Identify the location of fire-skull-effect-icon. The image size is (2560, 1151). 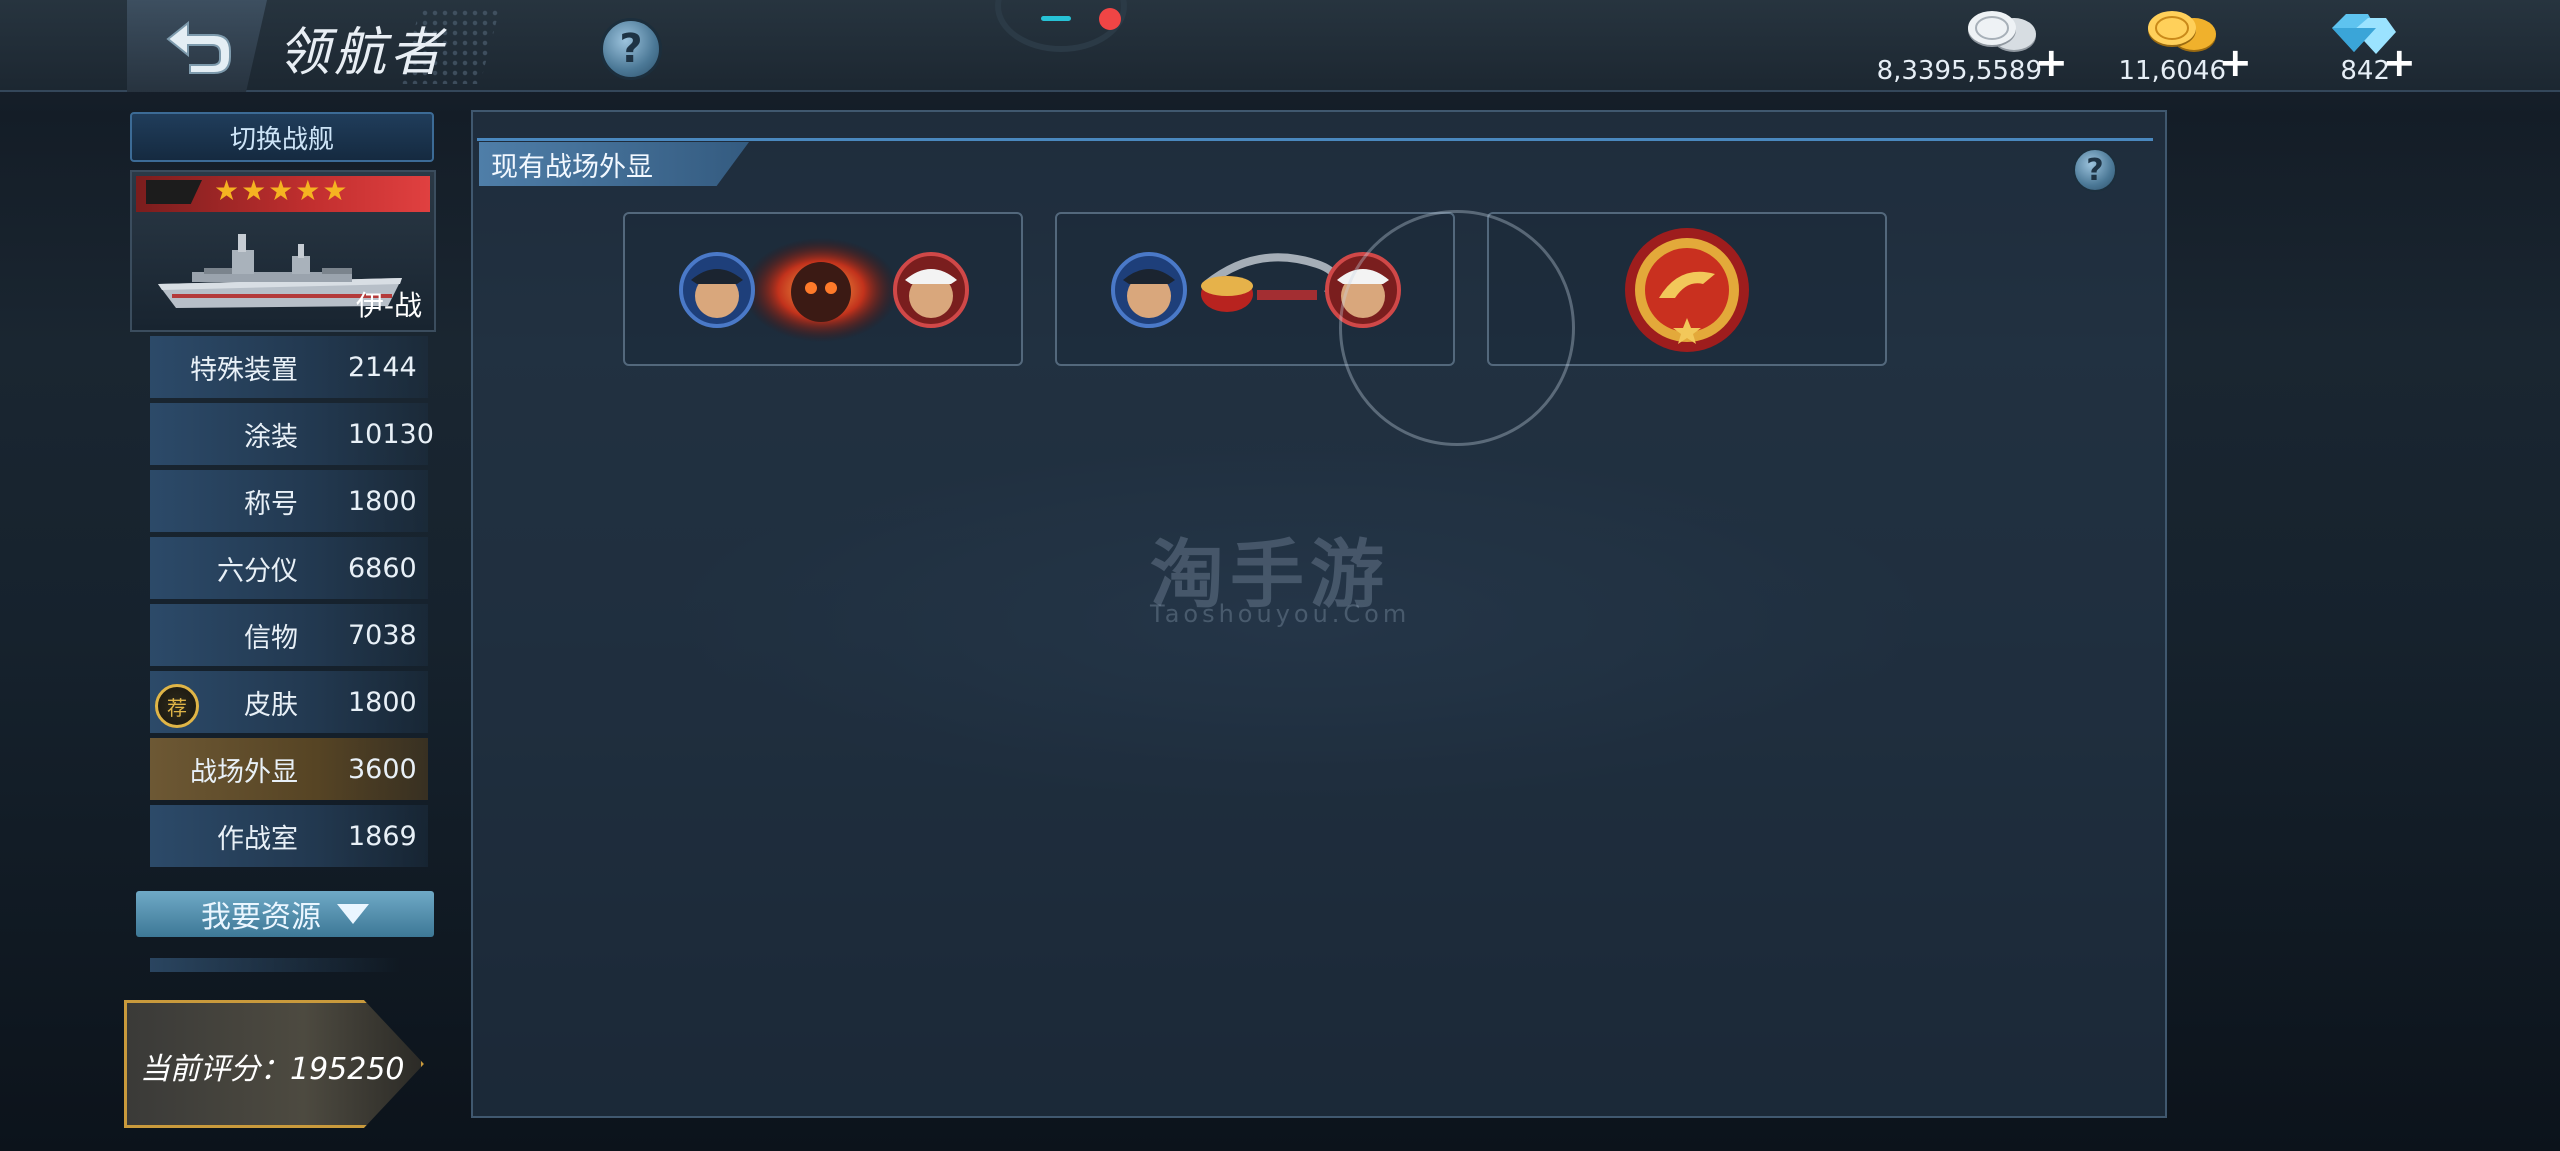
(824, 290).